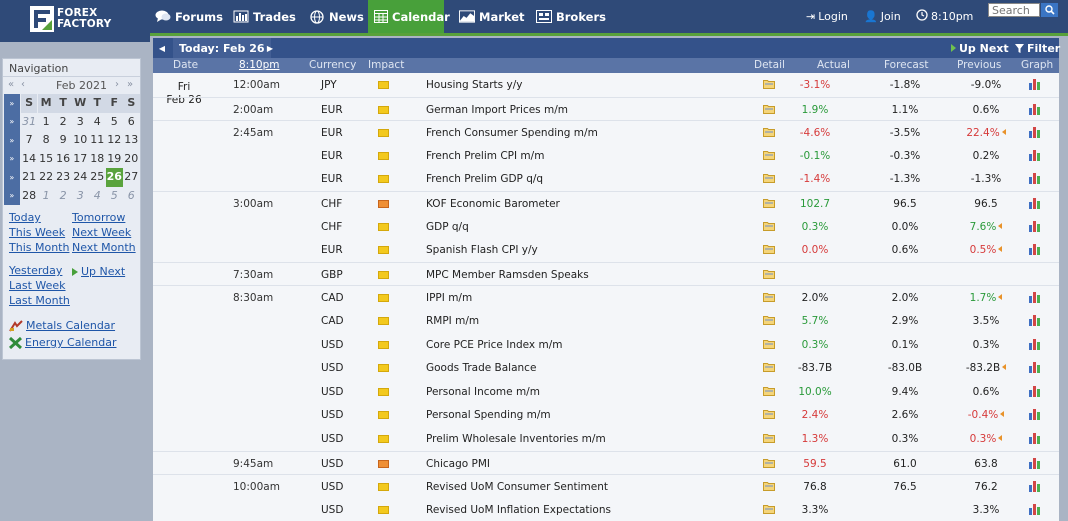  Describe the element at coordinates (114, 159) in the screenshot. I see `calendar-day: 19` at that location.